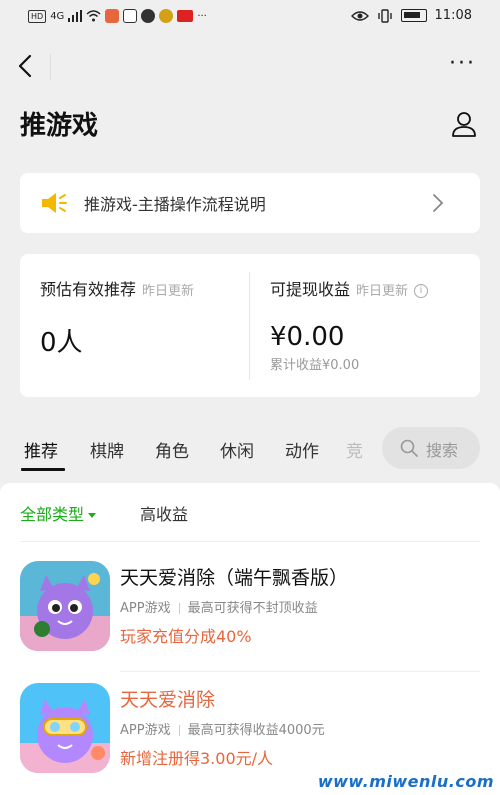 This screenshot has width=500, height=795. I want to click on more-menu-button: ···, so click(462, 64).